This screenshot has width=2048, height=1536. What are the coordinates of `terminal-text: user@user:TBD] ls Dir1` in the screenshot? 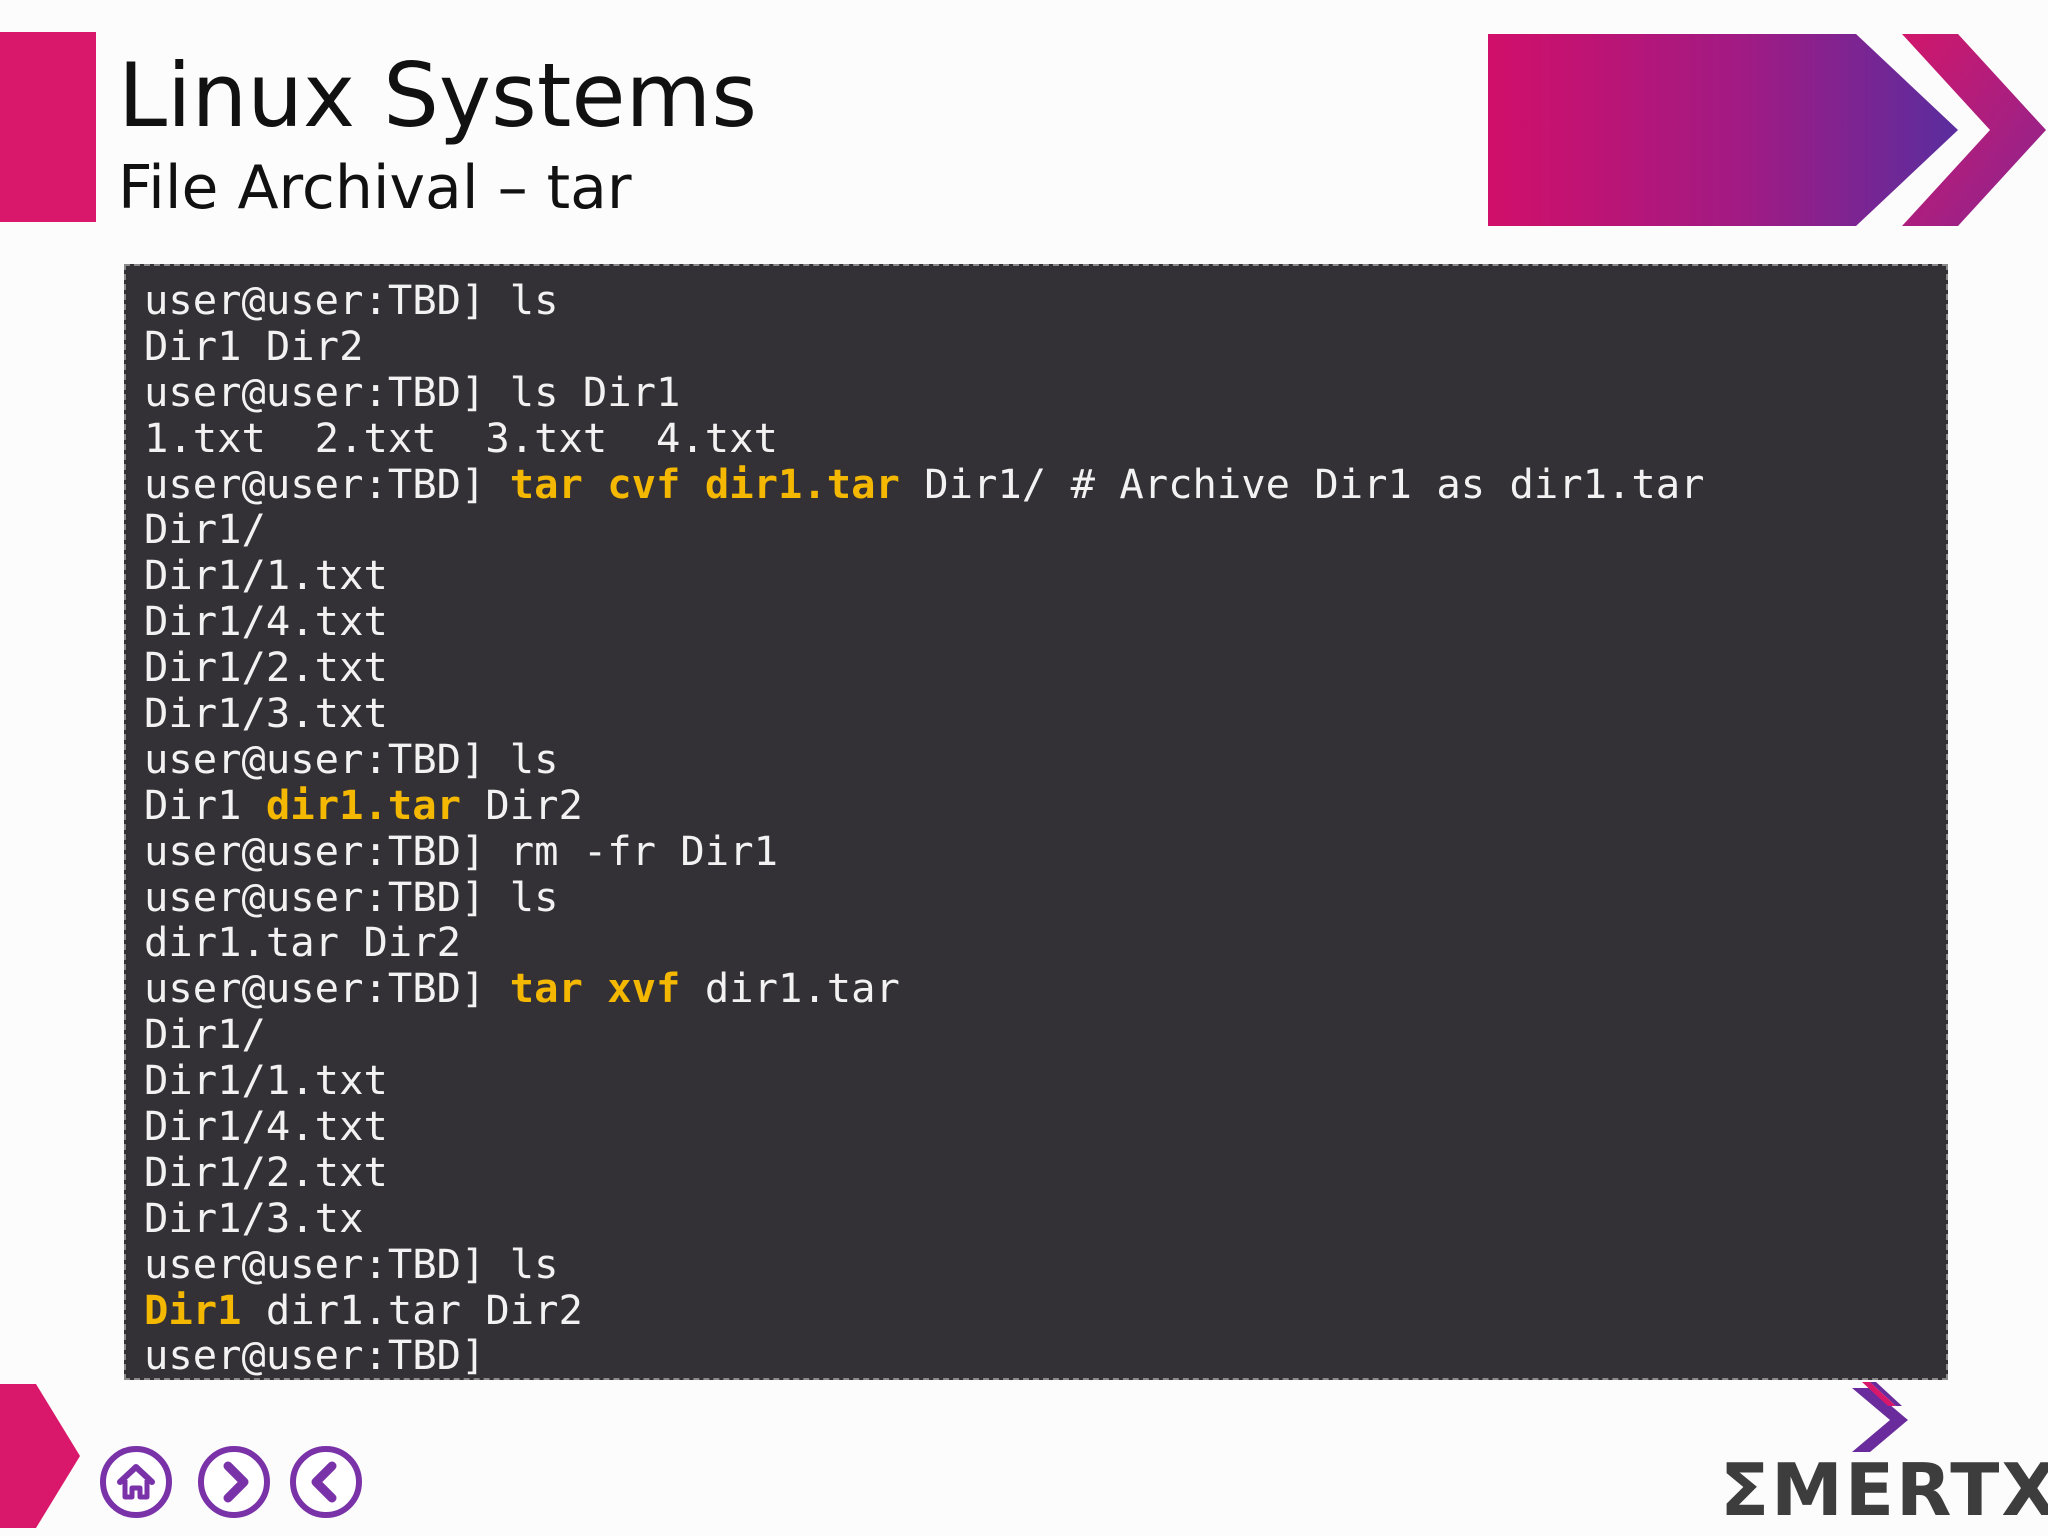 It's located at (412, 391).